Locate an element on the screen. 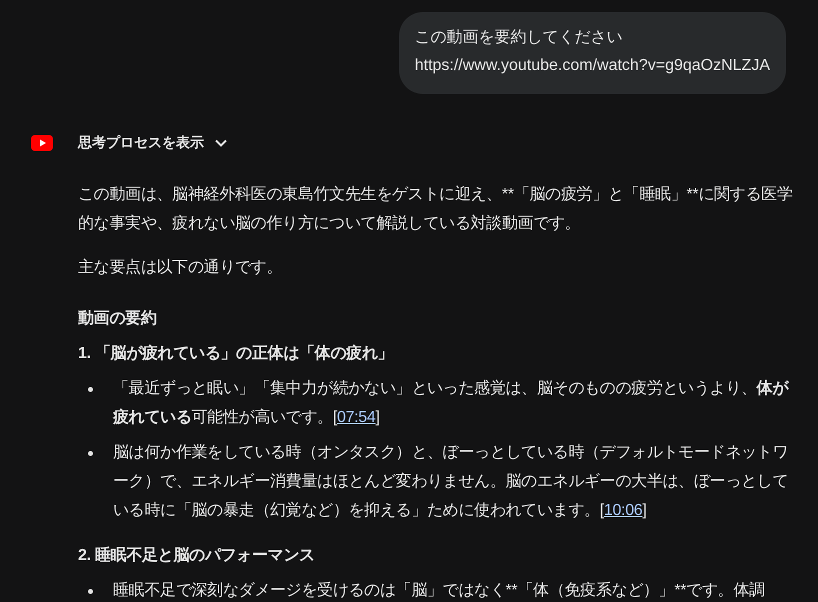 The height and width of the screenshot is (602, 818). timestamp-link: 07:54 is located at coordinates (356, 417).